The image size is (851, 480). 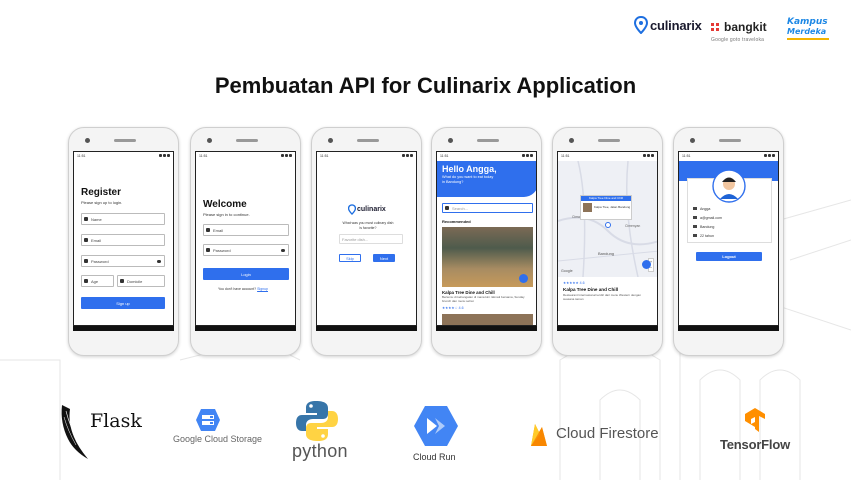 I want to click on map-popup-title: Kalpa Tree, Jalan Bandung, so click(x=612, y=207).